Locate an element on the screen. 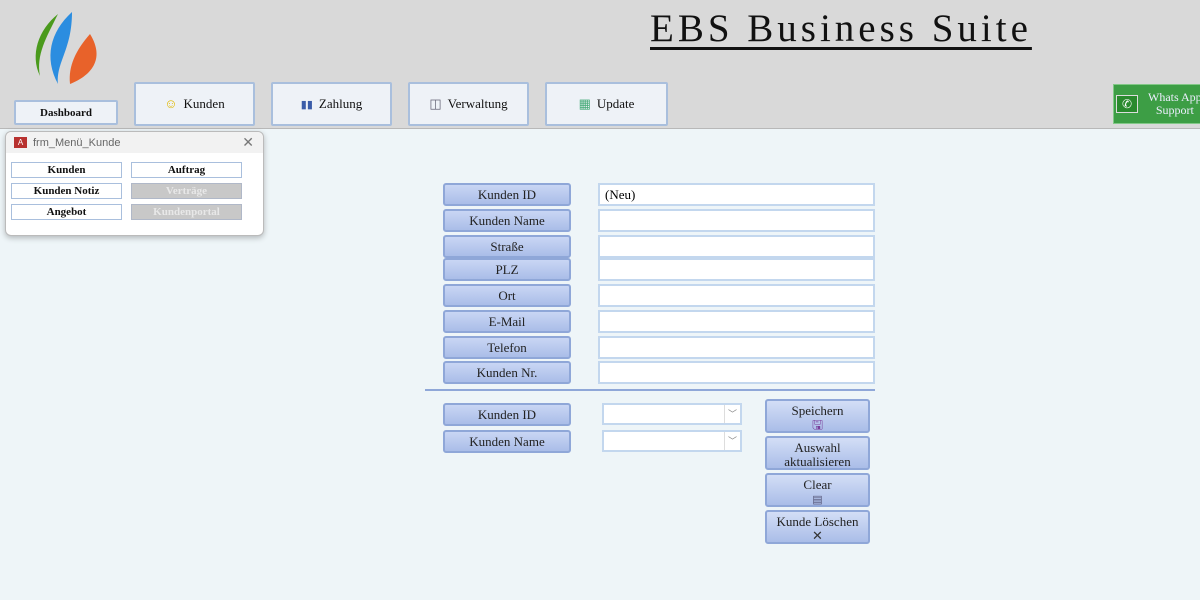  popup-title: frm_Menü_Kunde is located at coordinates (77, 142).